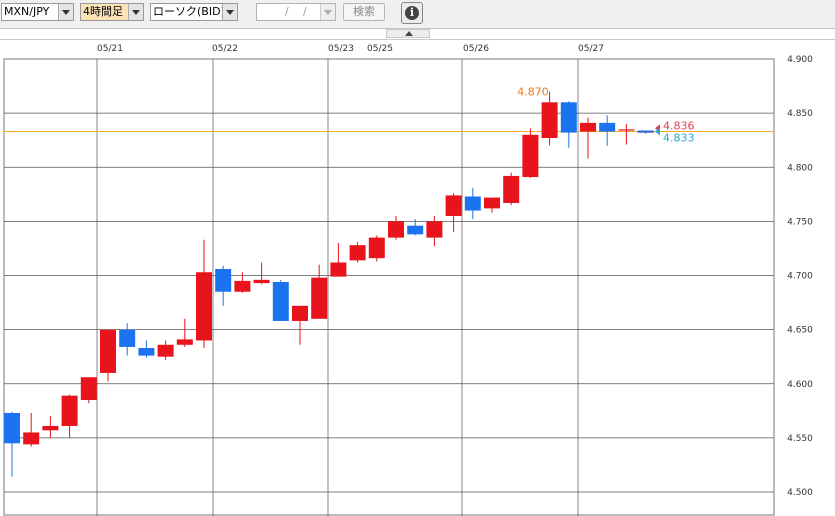 This screenshot has height=516, width=835. Describe the element at coordinates (533, 91) in the screenshot. I see `high-price-label: 4.870` at that location.